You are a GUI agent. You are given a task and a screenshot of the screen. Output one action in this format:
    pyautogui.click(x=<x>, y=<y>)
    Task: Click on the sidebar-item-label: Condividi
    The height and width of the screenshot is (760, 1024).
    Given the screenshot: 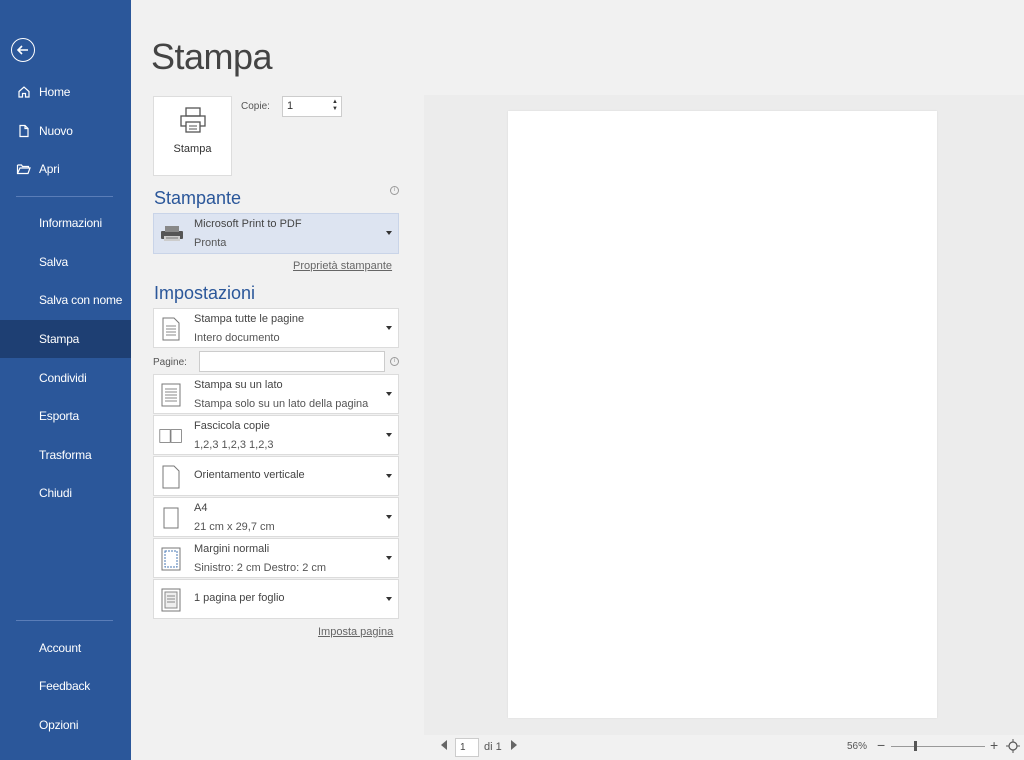 What is the action you would take?
    pyautogui.click(x=63, y=378)
    